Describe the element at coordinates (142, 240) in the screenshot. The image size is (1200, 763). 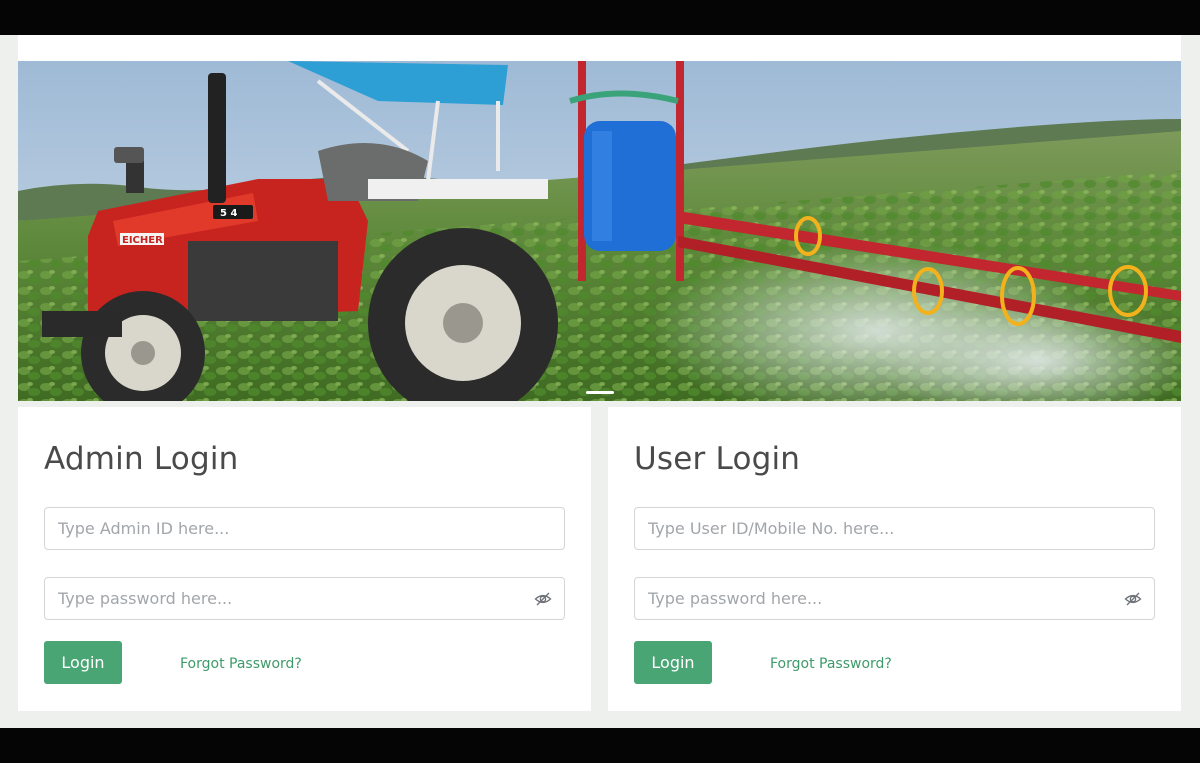
I see `svg-text: EICHER` at that location.